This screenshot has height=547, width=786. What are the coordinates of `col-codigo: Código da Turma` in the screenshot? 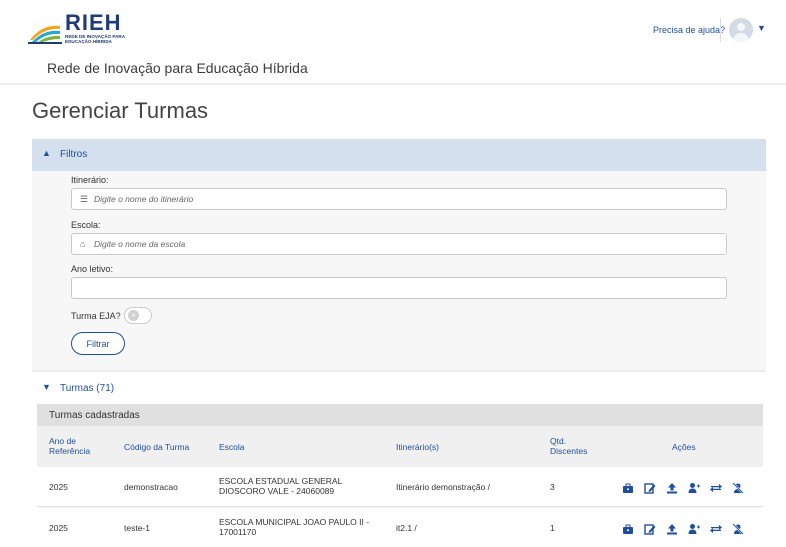 It's located at (156, 447).